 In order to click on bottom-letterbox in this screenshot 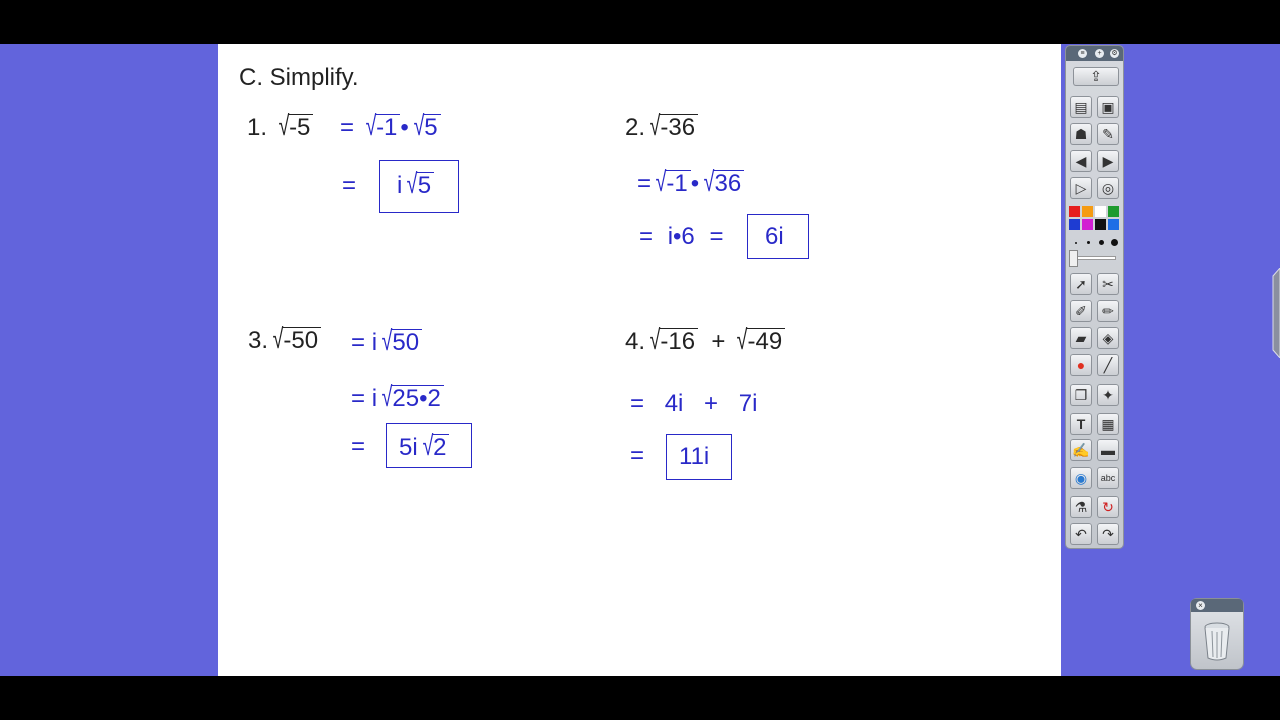, I will do `click(640, 698)`.